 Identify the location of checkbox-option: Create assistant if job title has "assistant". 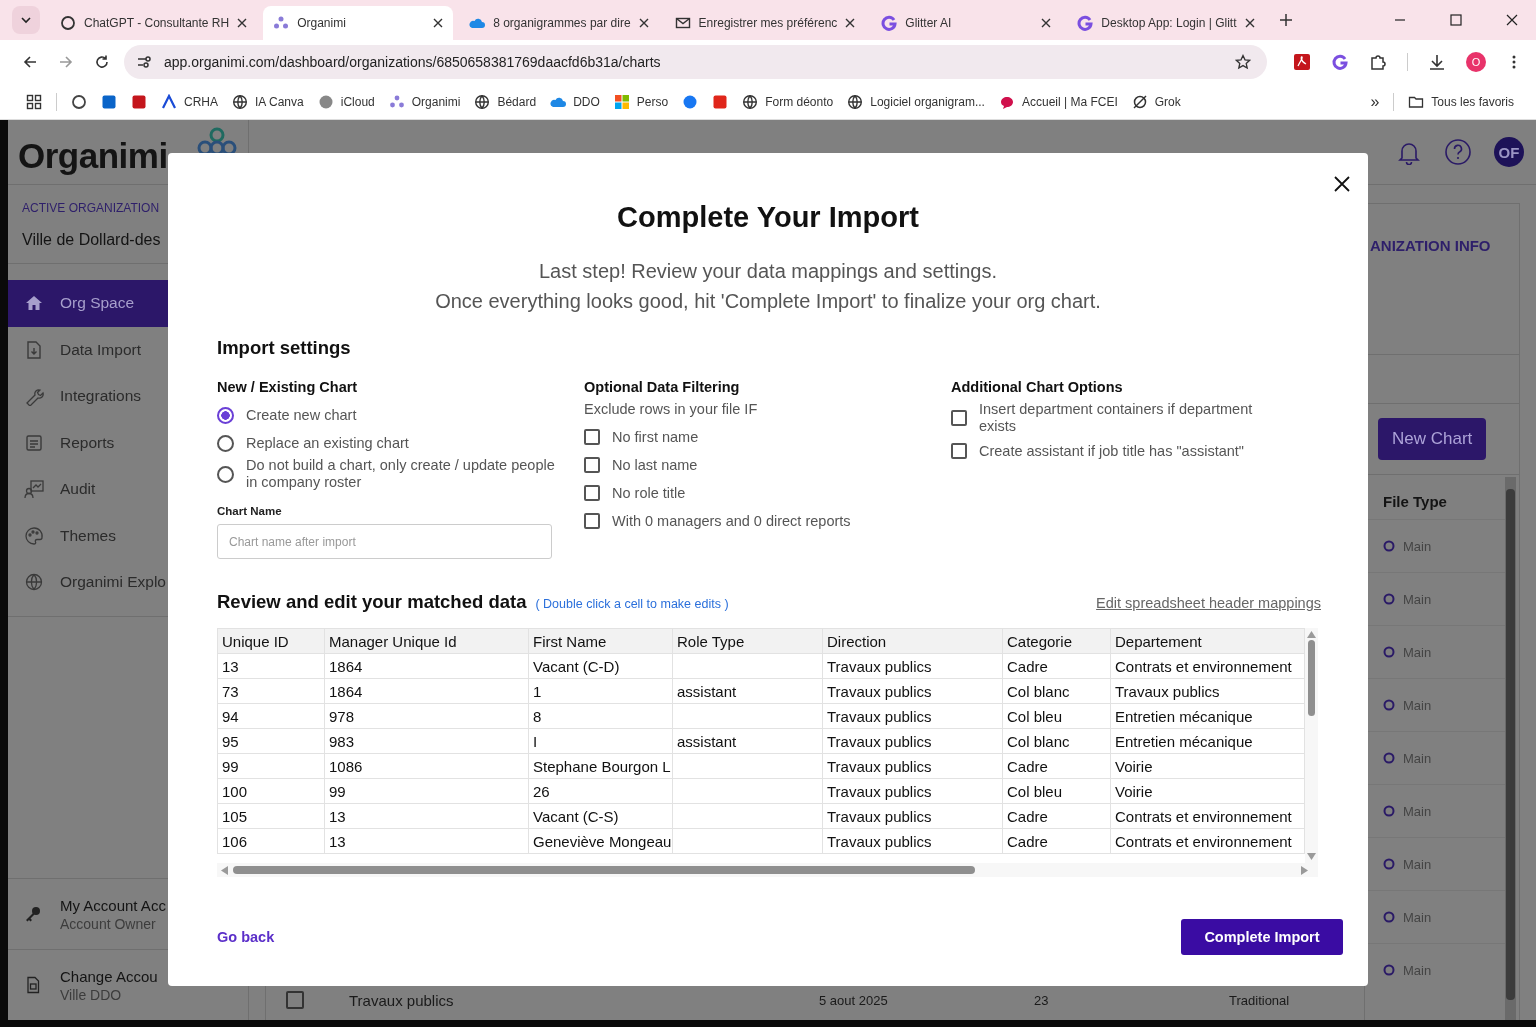
(1134, 451).